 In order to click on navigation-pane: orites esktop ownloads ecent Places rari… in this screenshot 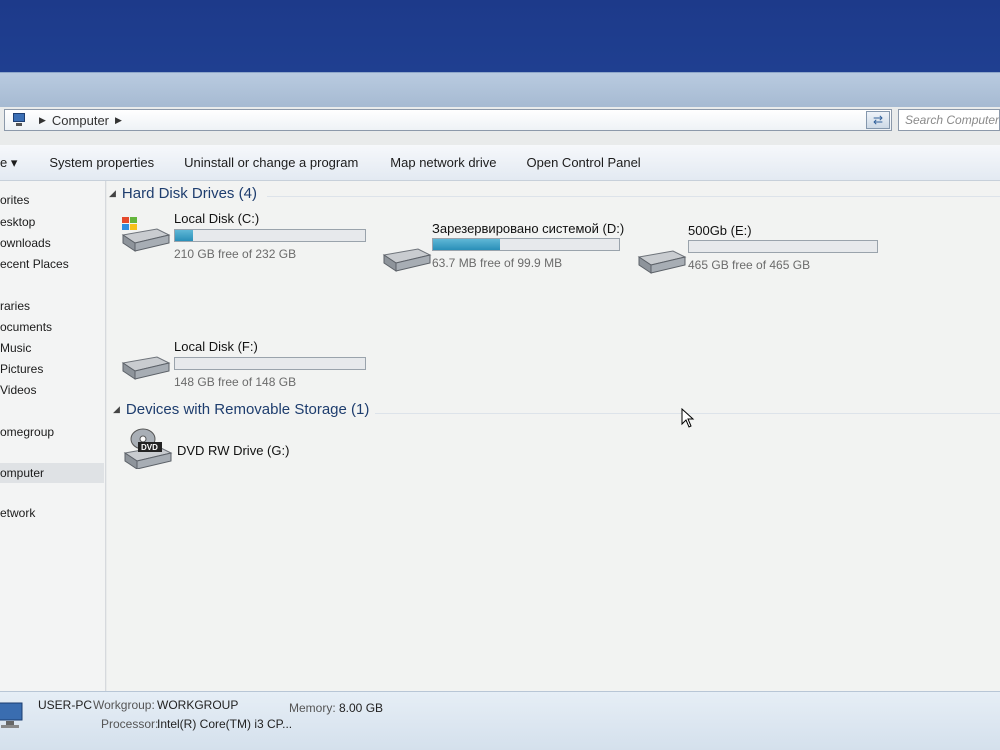, I will do `click(53, 436)`.